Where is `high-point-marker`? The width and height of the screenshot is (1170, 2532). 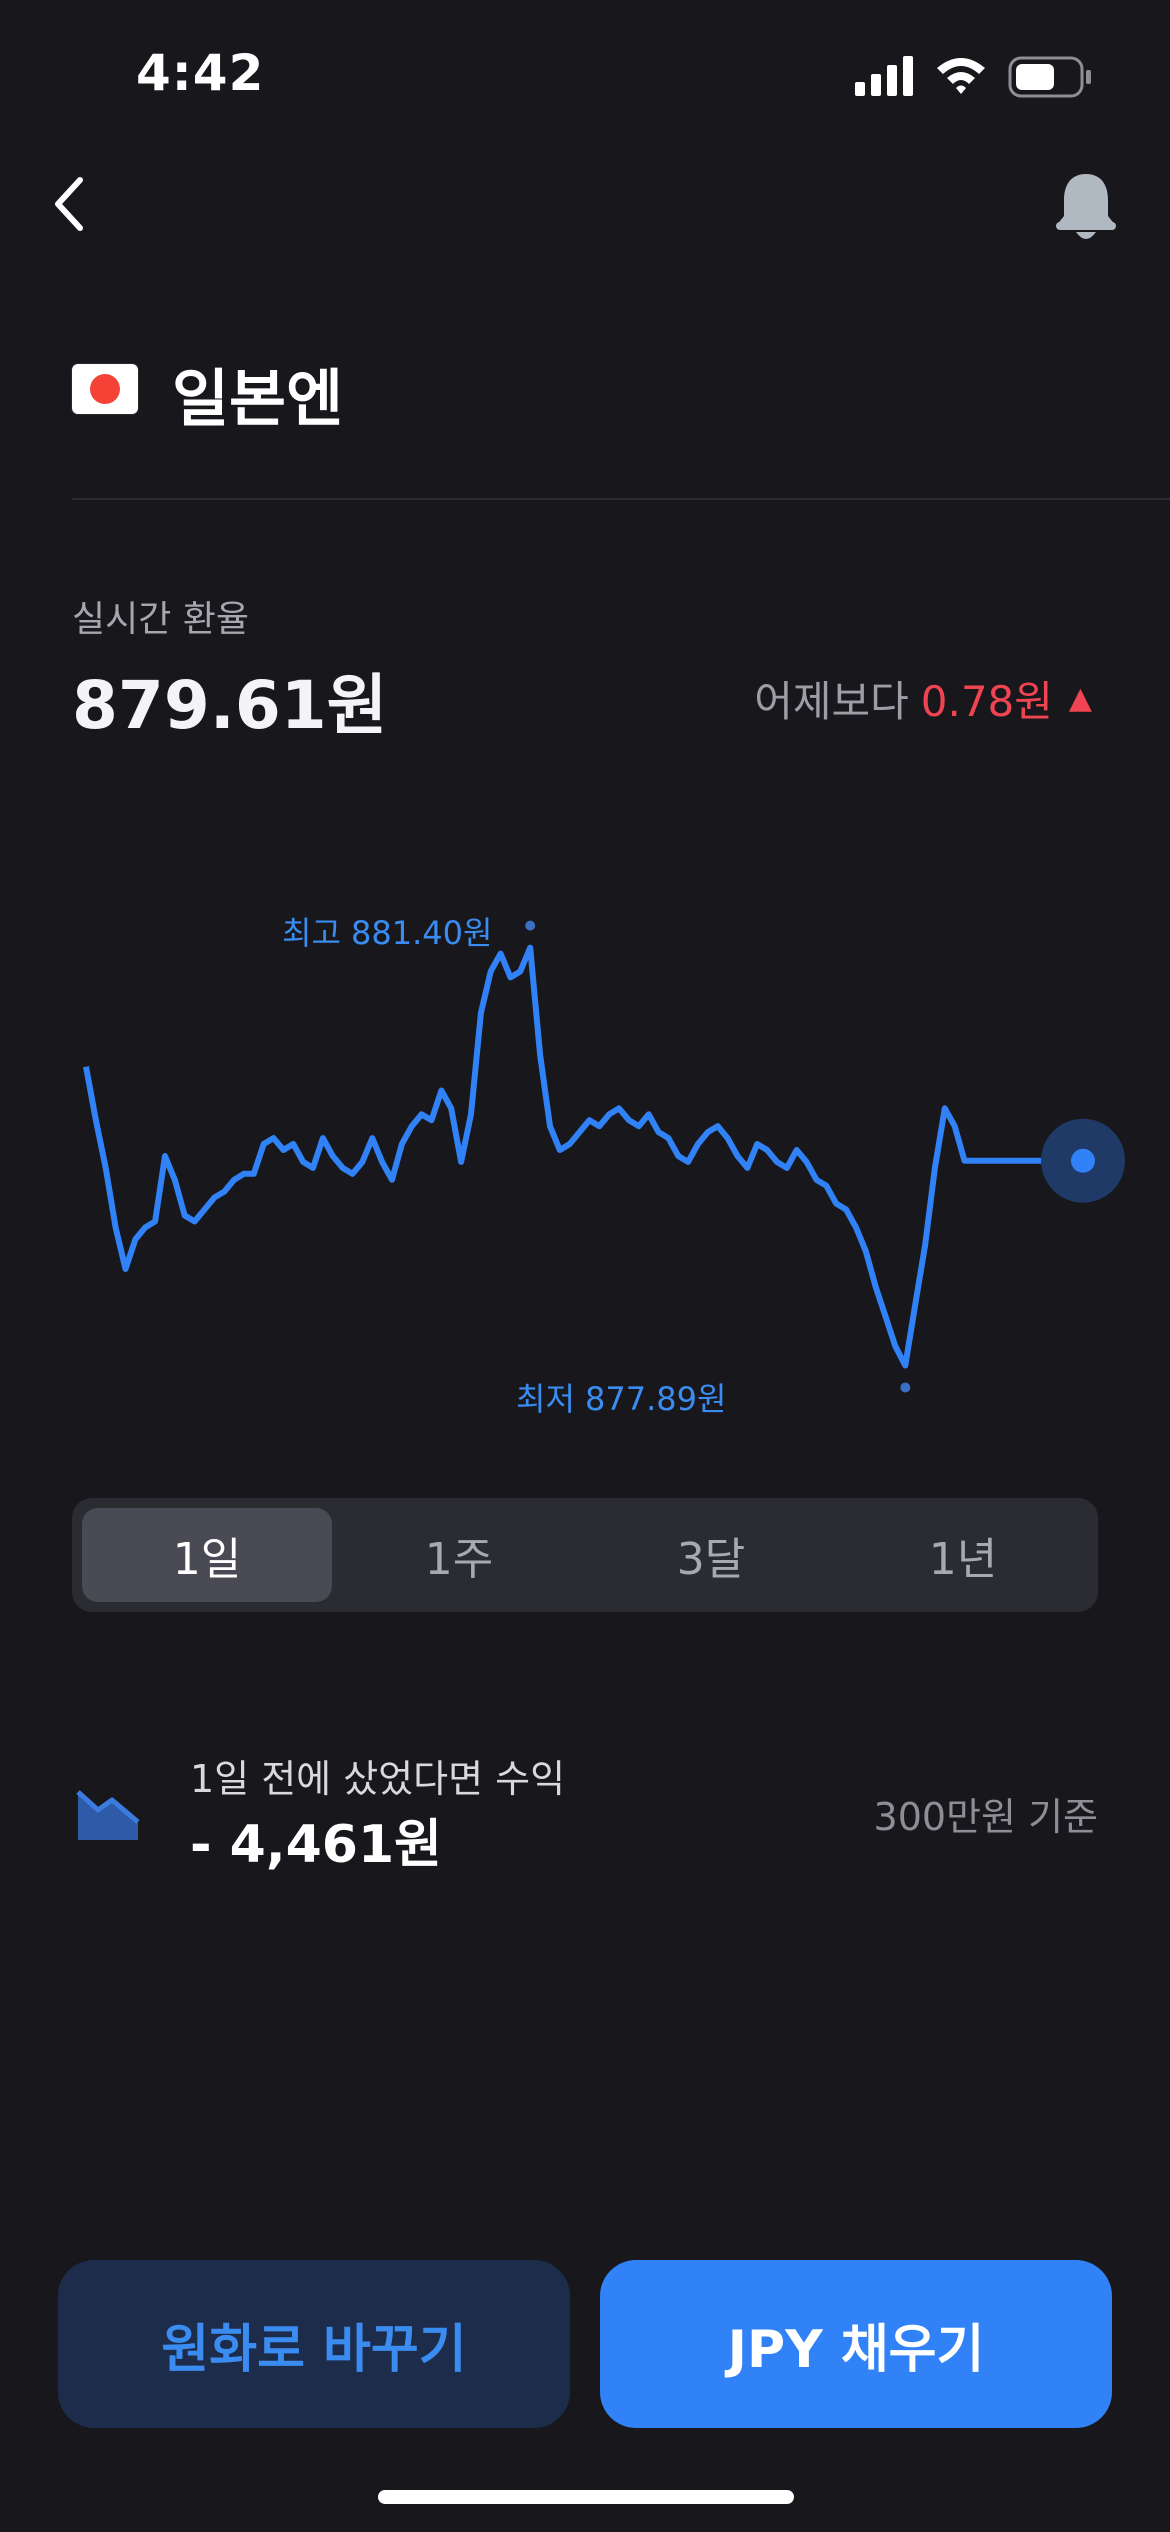 high-point-marker is located at coordinates (530, 925).